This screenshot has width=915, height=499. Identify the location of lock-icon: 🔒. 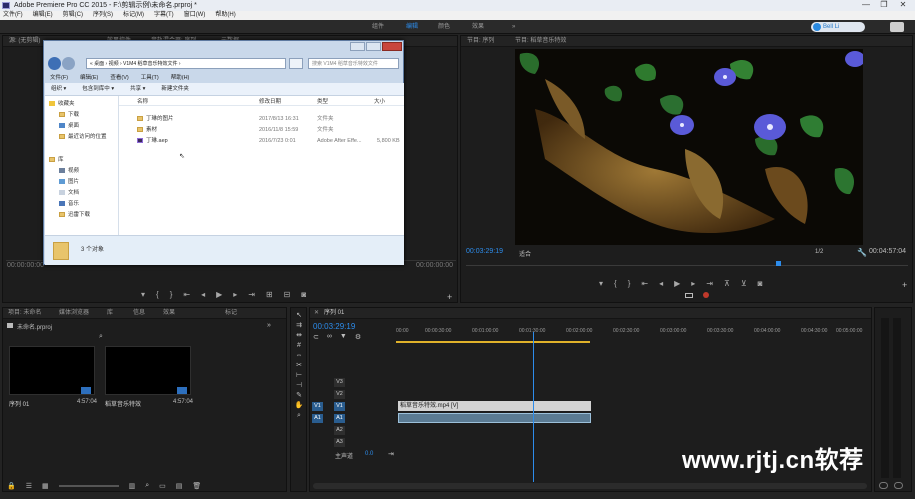
(11, 486).